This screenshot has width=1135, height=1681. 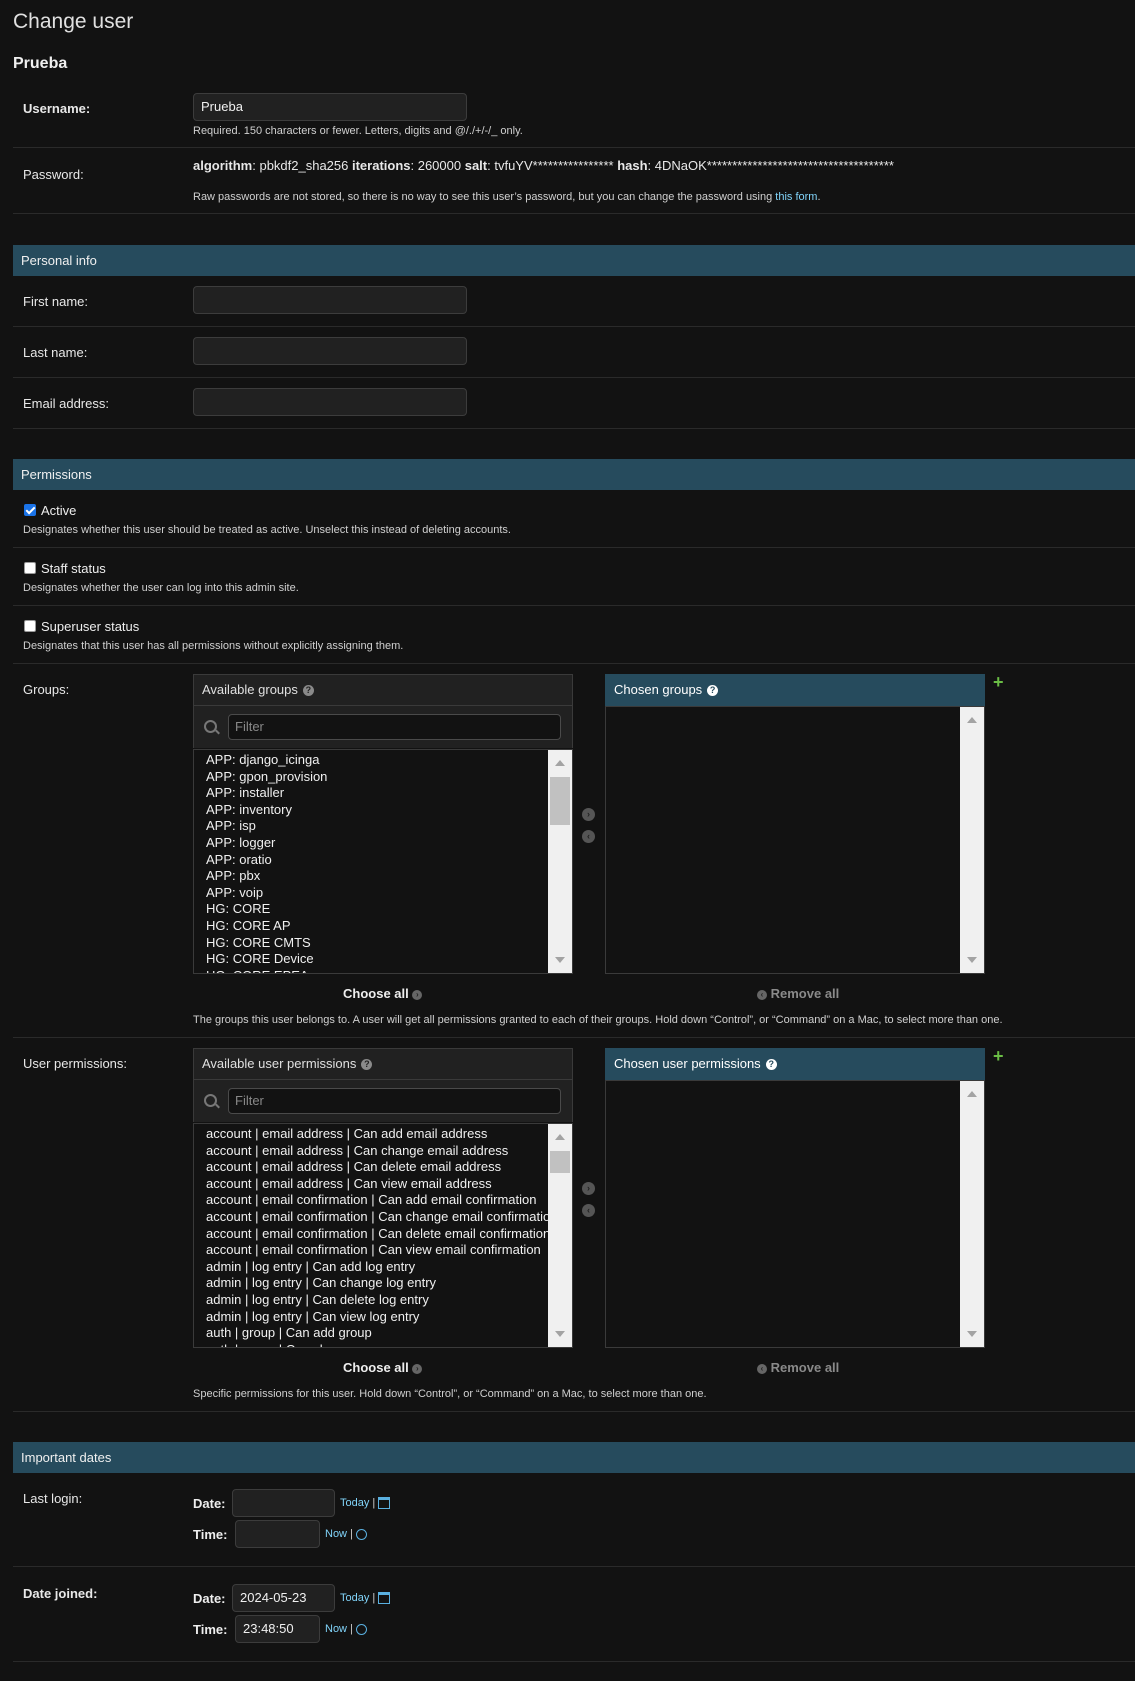 What do you see at coordinates (330, 351) in the screenshot?
I see `last-name-input` at bounding box center [330, 351].